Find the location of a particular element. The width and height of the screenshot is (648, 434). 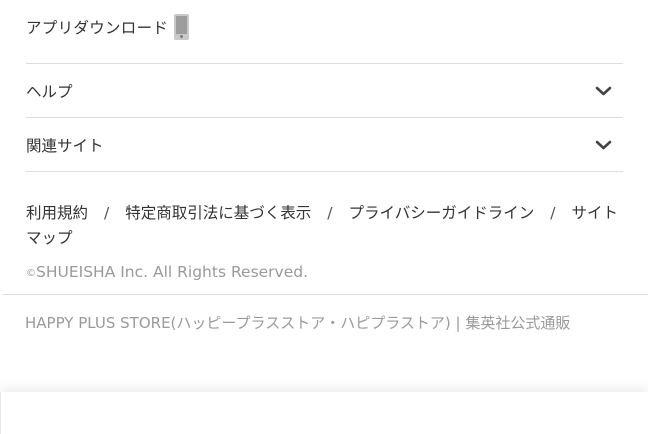

accordion-related-sites: 関連サイト is located at coordinates (324, 144).